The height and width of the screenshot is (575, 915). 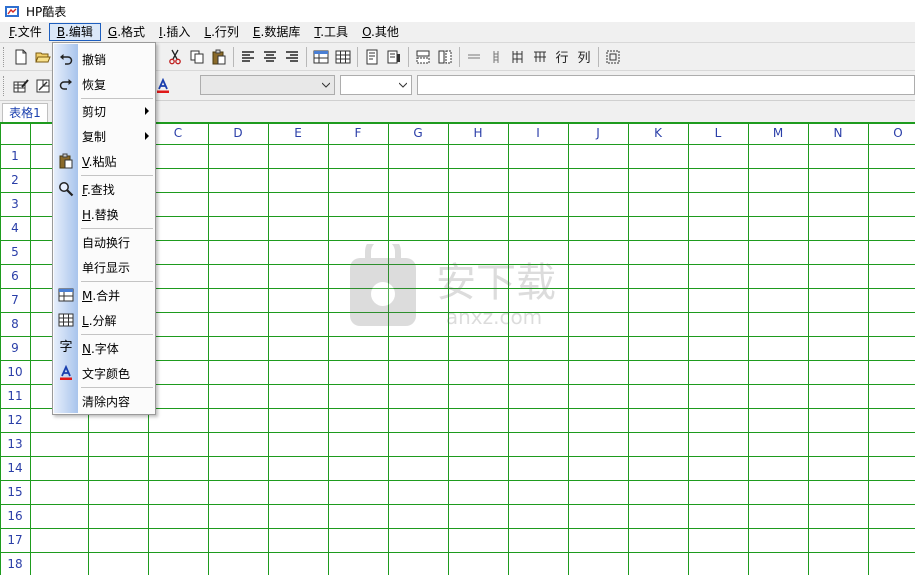 I want to click on menu-undo: 撤销, so click(x=104, y=59).